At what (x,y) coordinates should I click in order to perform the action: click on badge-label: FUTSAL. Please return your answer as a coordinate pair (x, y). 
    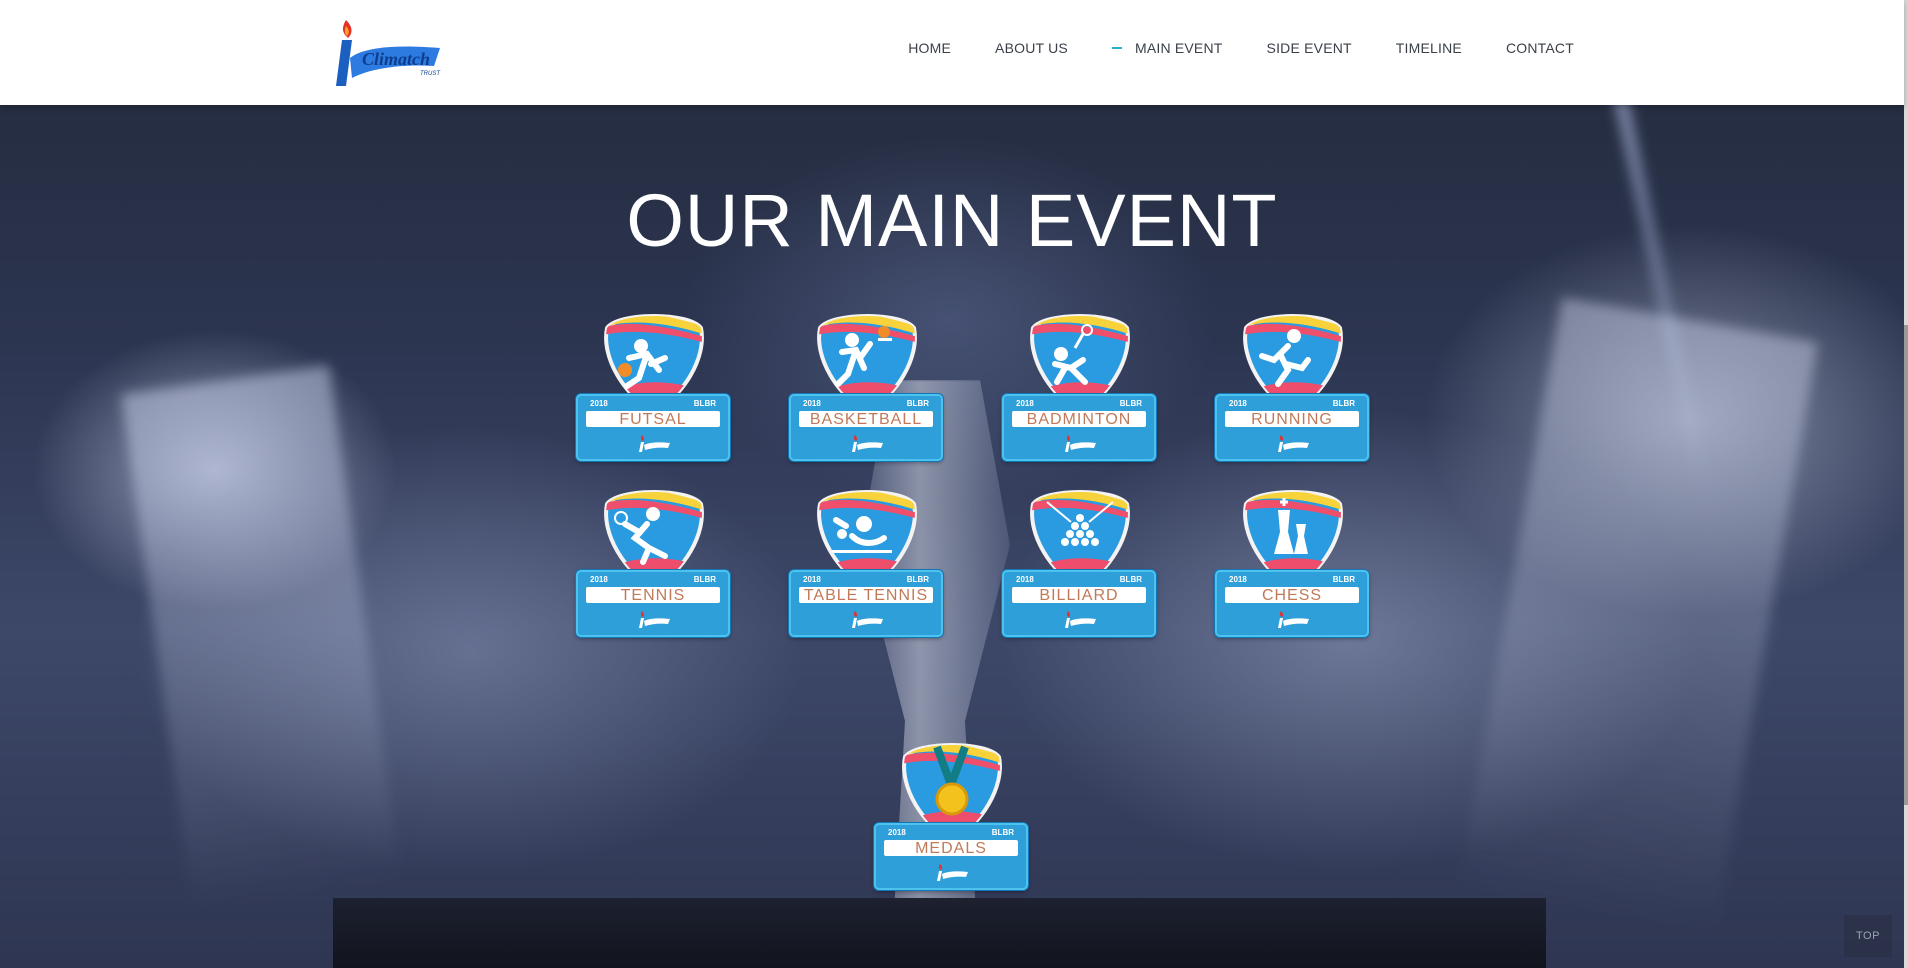
    Looking at the image, I should click on (653, 419).